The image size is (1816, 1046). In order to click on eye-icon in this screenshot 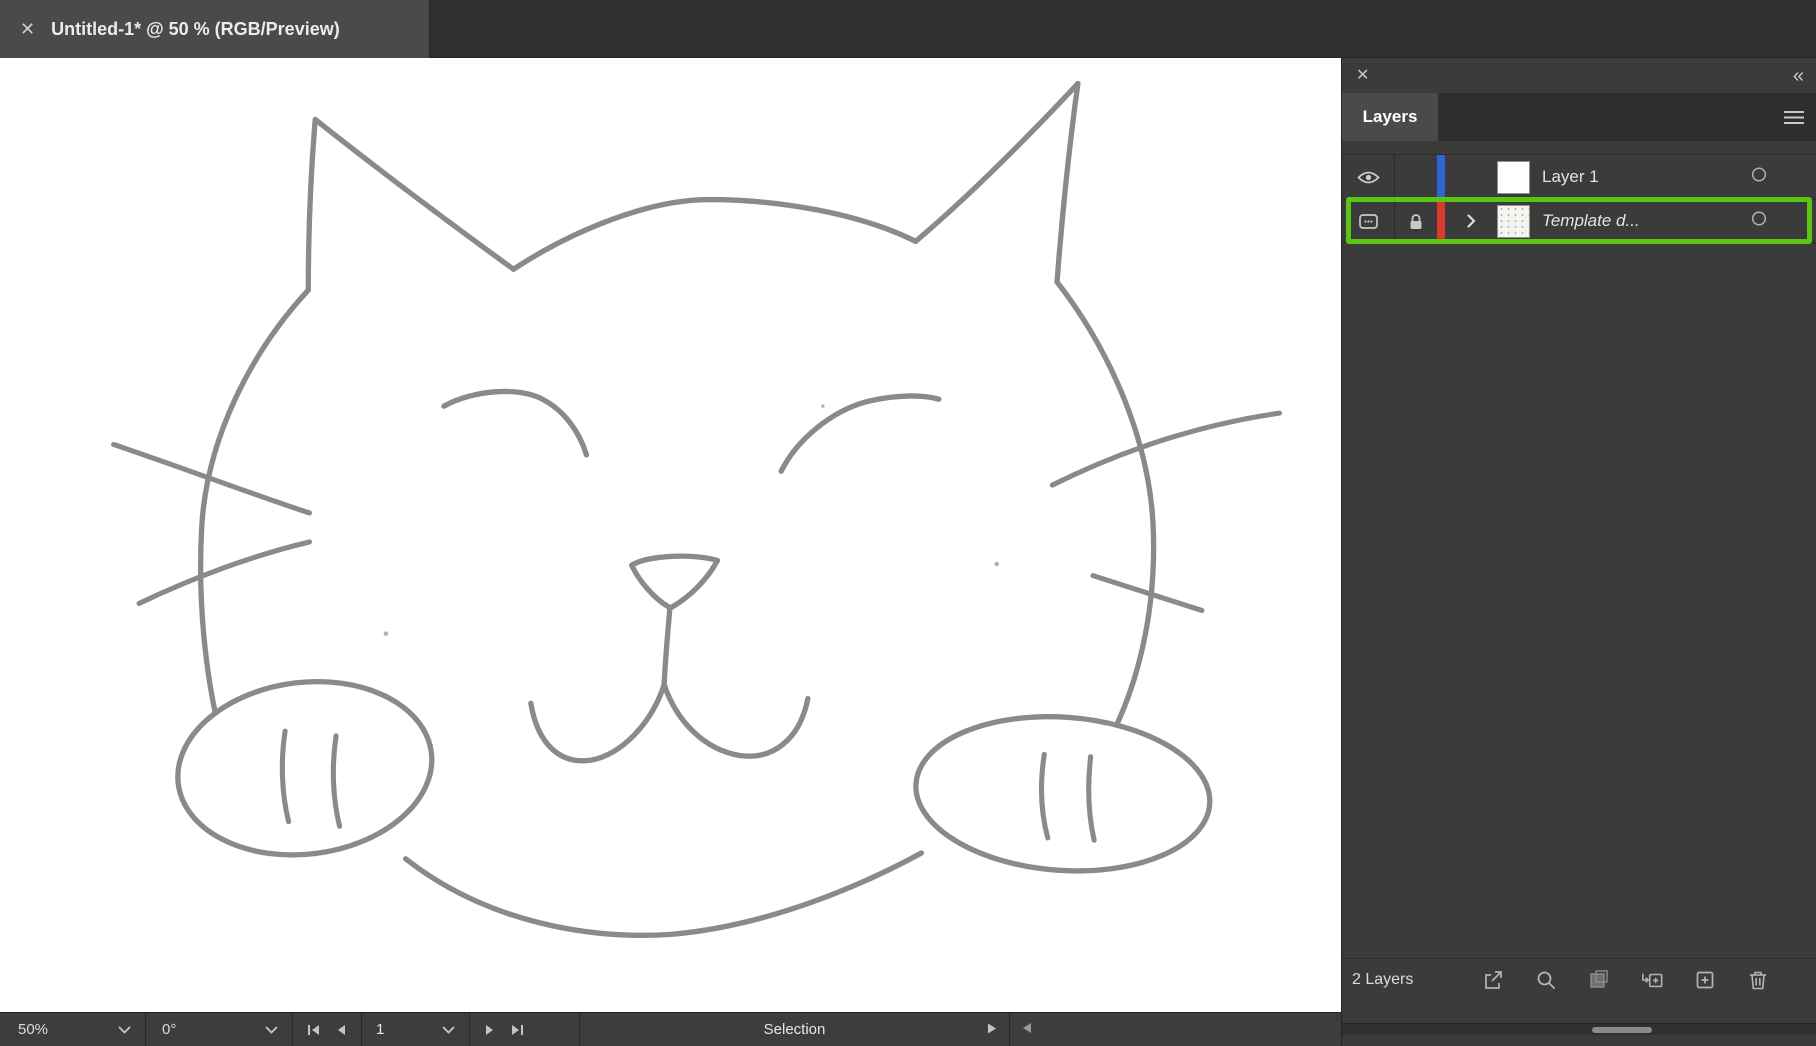, I will do `click(1368, 177)`.